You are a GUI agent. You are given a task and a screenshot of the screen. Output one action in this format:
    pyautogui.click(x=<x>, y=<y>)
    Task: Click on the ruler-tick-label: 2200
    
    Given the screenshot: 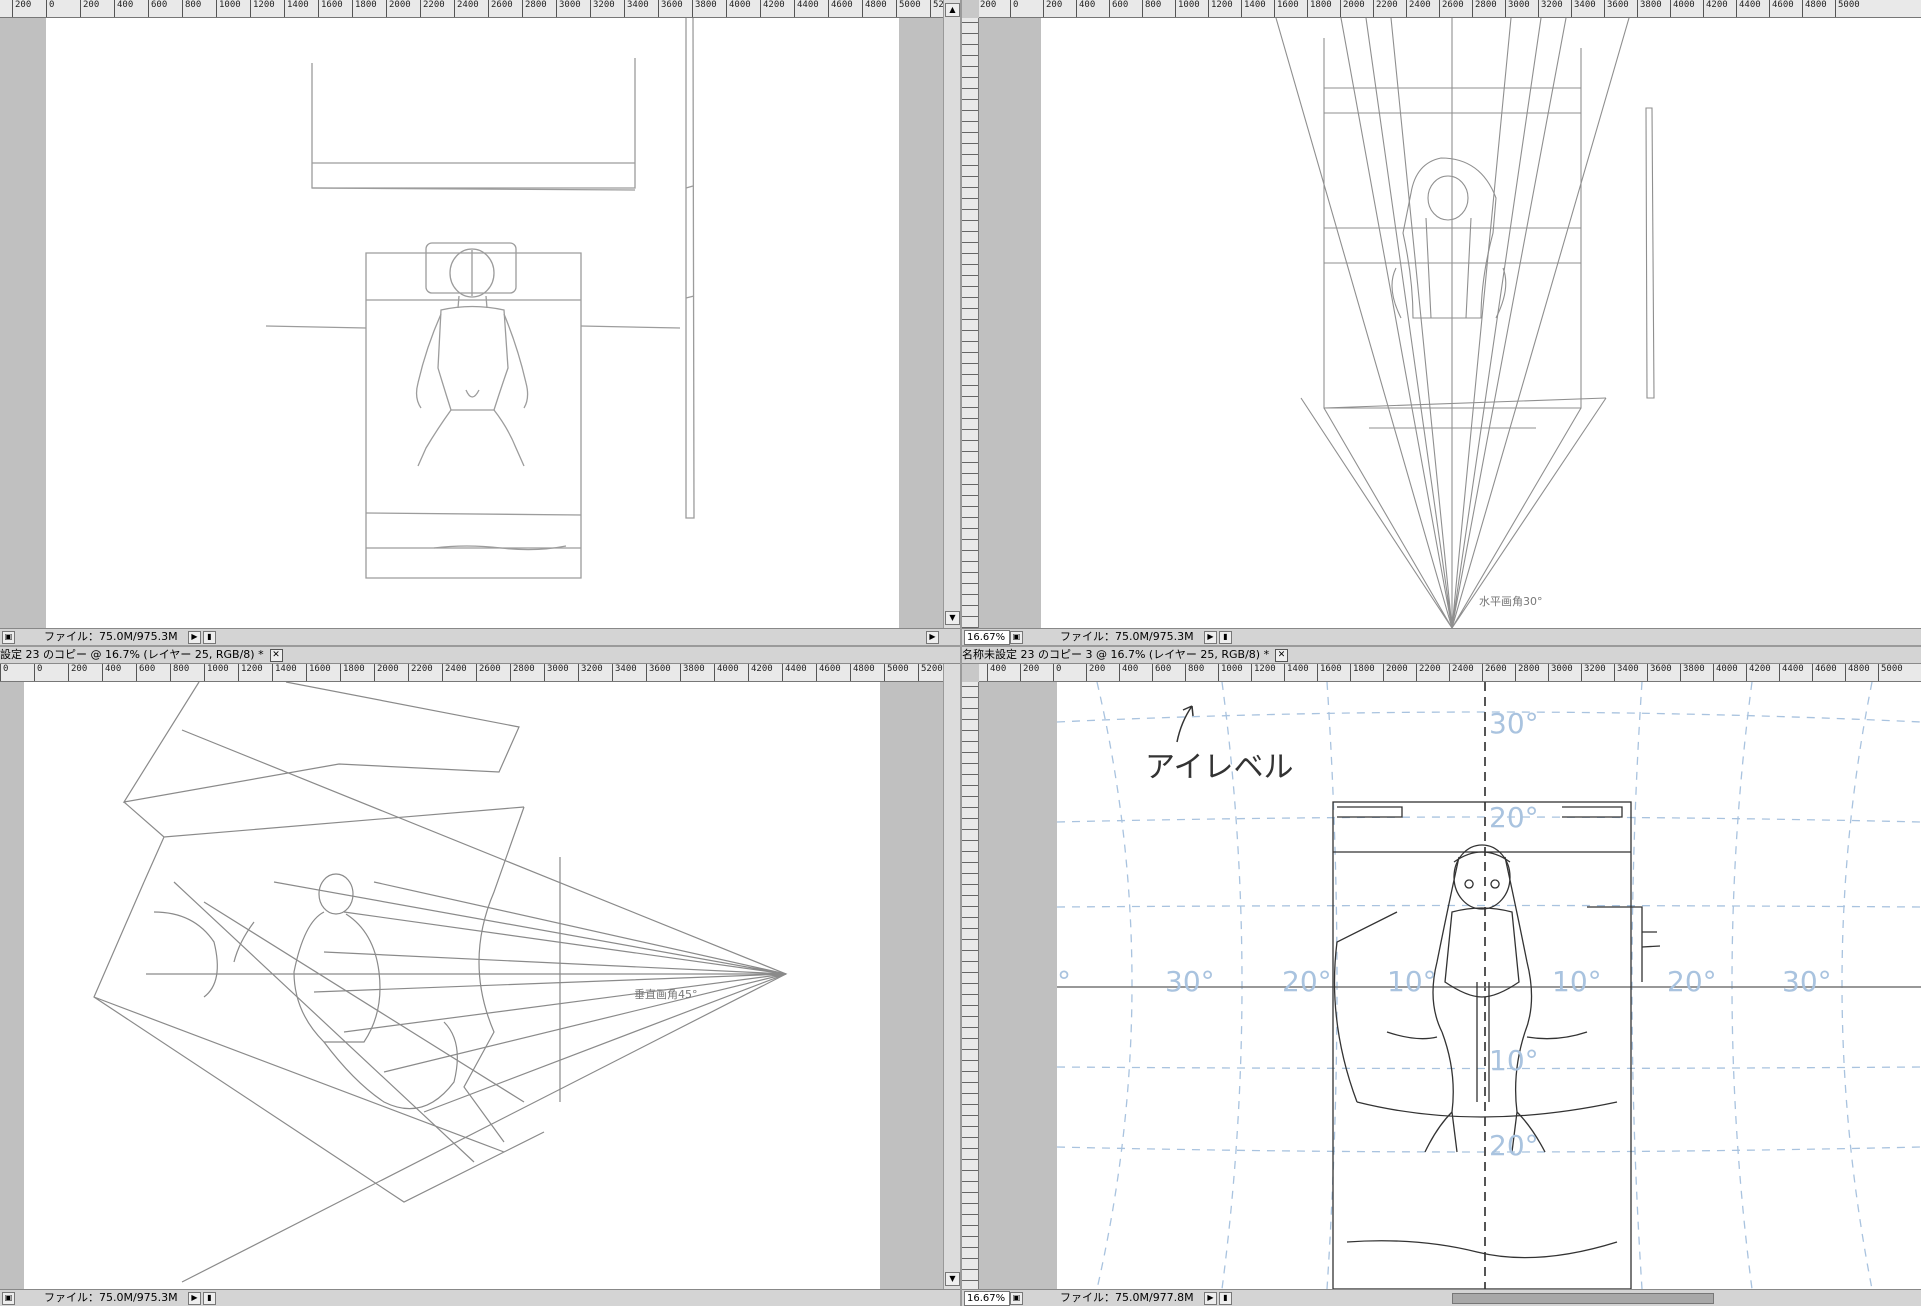 What is the action you would take?
    pyautogui.click(x=432, y=8)
    